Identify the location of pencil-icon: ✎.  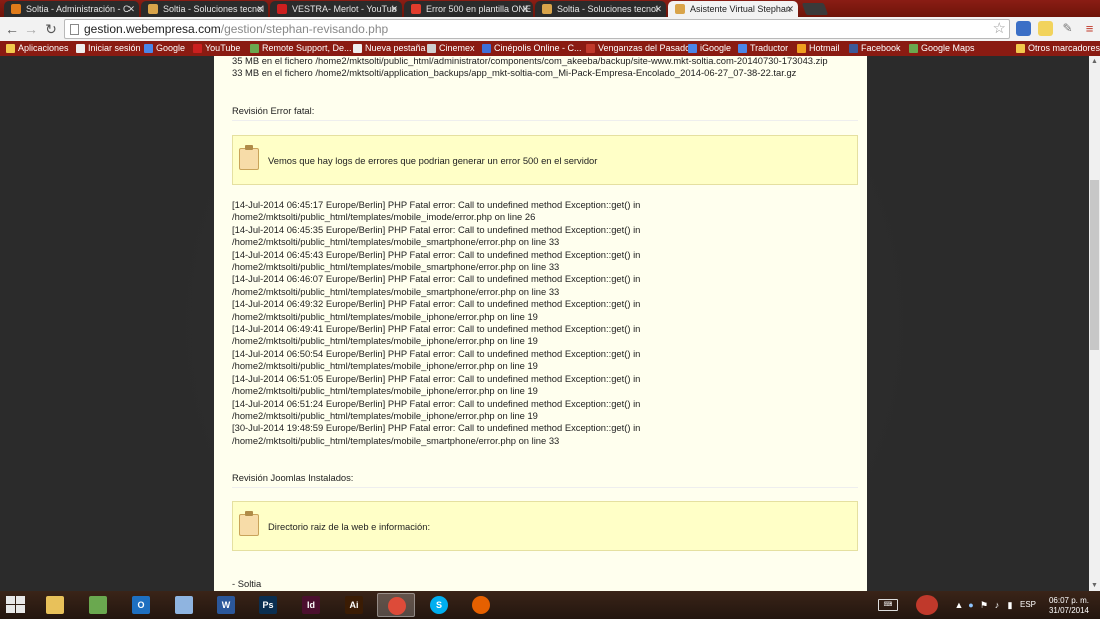
(1067, 28).